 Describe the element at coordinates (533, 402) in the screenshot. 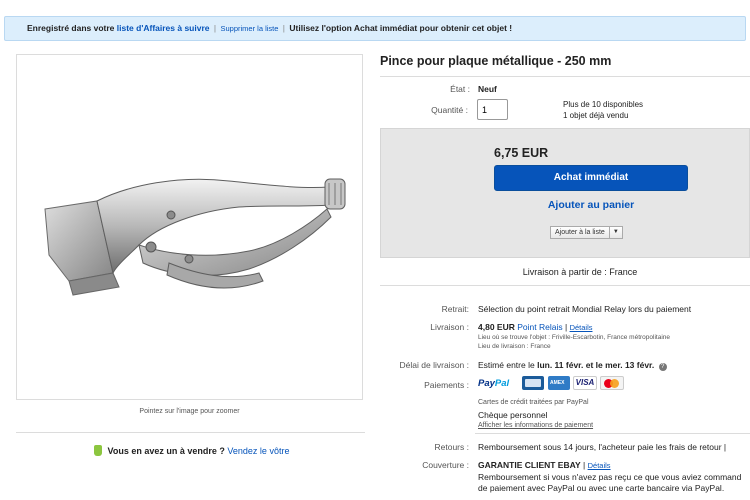

I see `cards-note: Cartes de crédit traitées par PayPal` at that location.